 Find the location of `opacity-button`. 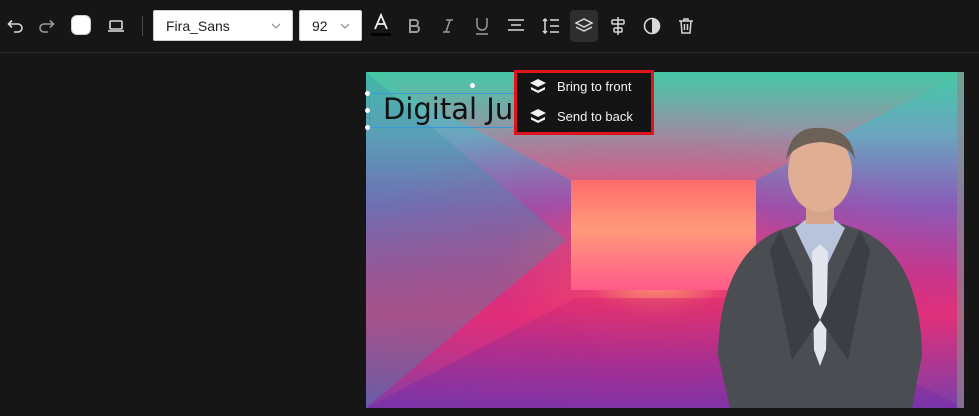

opacity-button is located at coordinates (652, 26).